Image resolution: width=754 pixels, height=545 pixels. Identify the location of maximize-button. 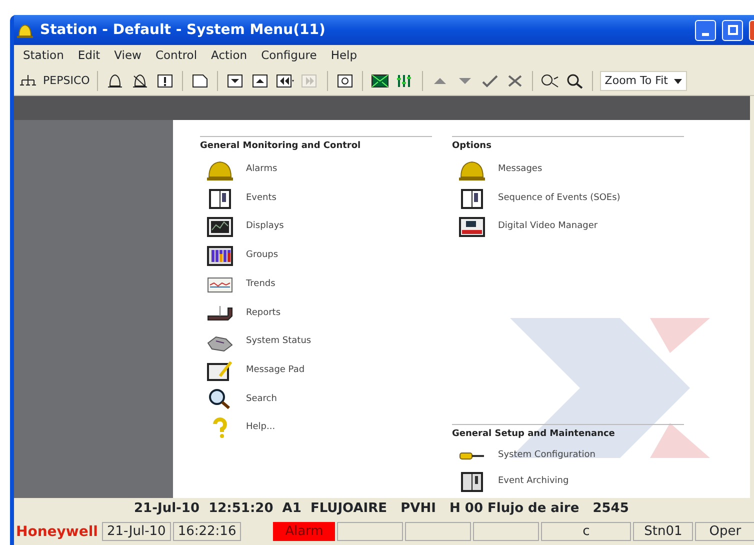
(732, 30).